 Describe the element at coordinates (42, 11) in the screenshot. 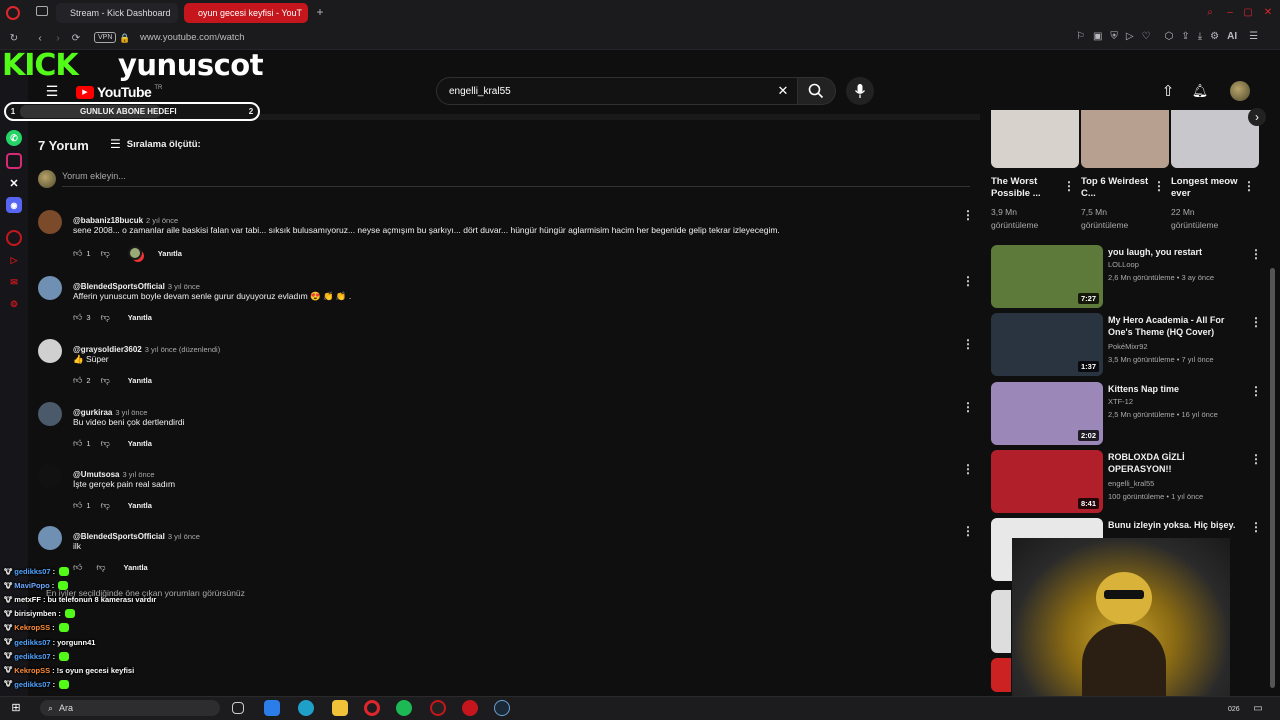

I see `tab-overview-icon` at that location.